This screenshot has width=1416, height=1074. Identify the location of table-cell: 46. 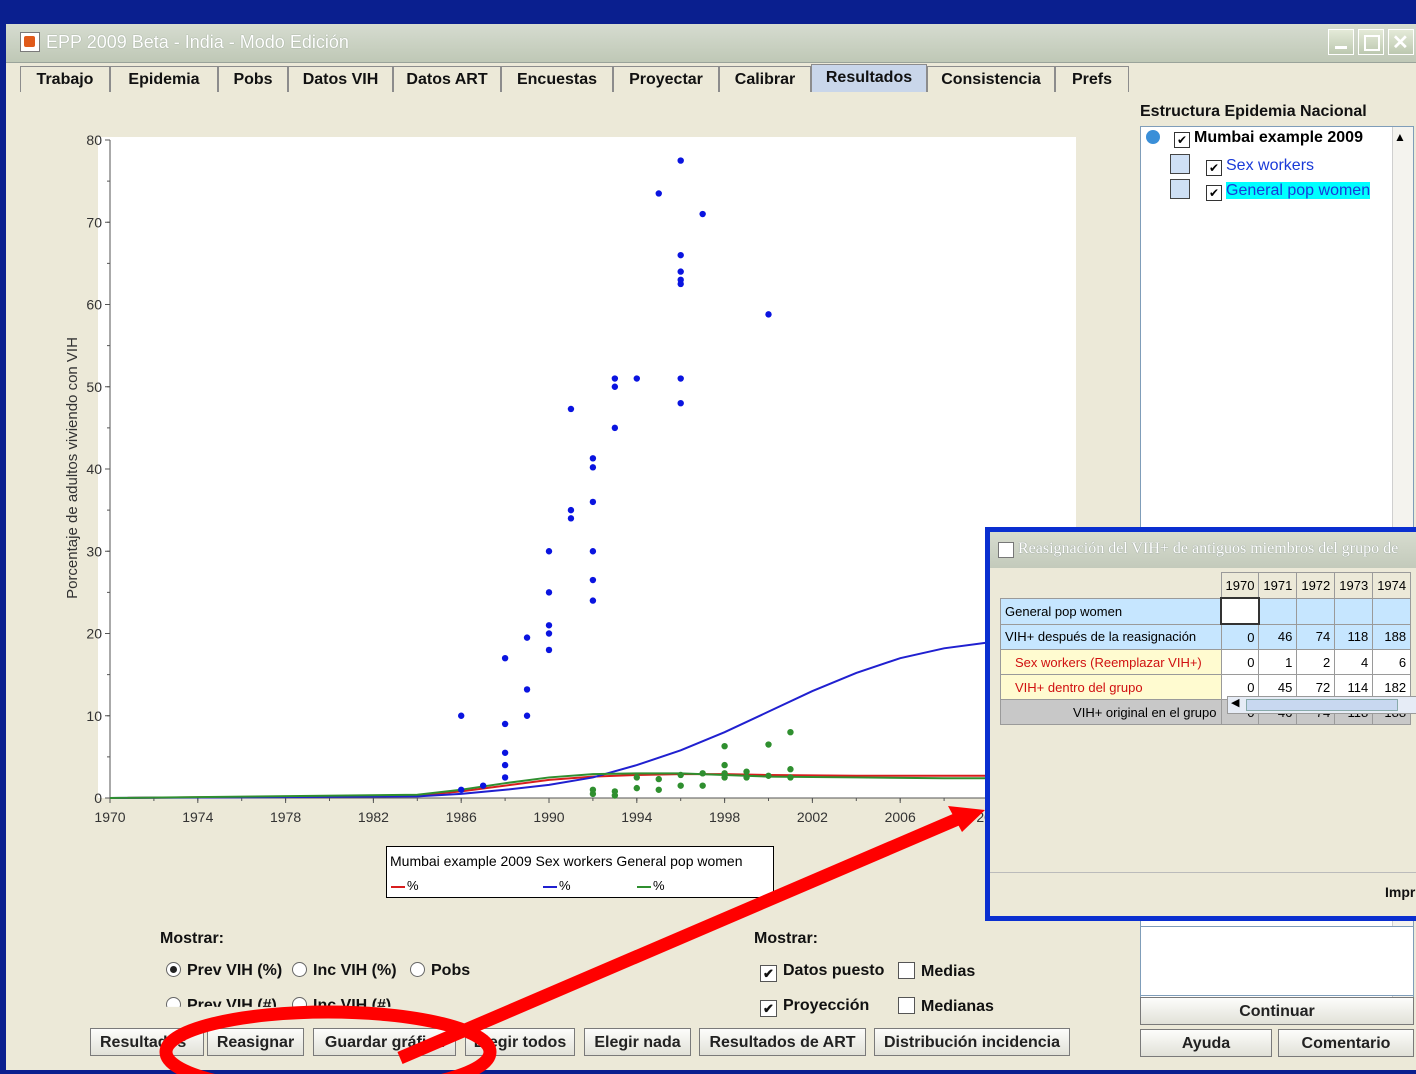
(1278, 636).